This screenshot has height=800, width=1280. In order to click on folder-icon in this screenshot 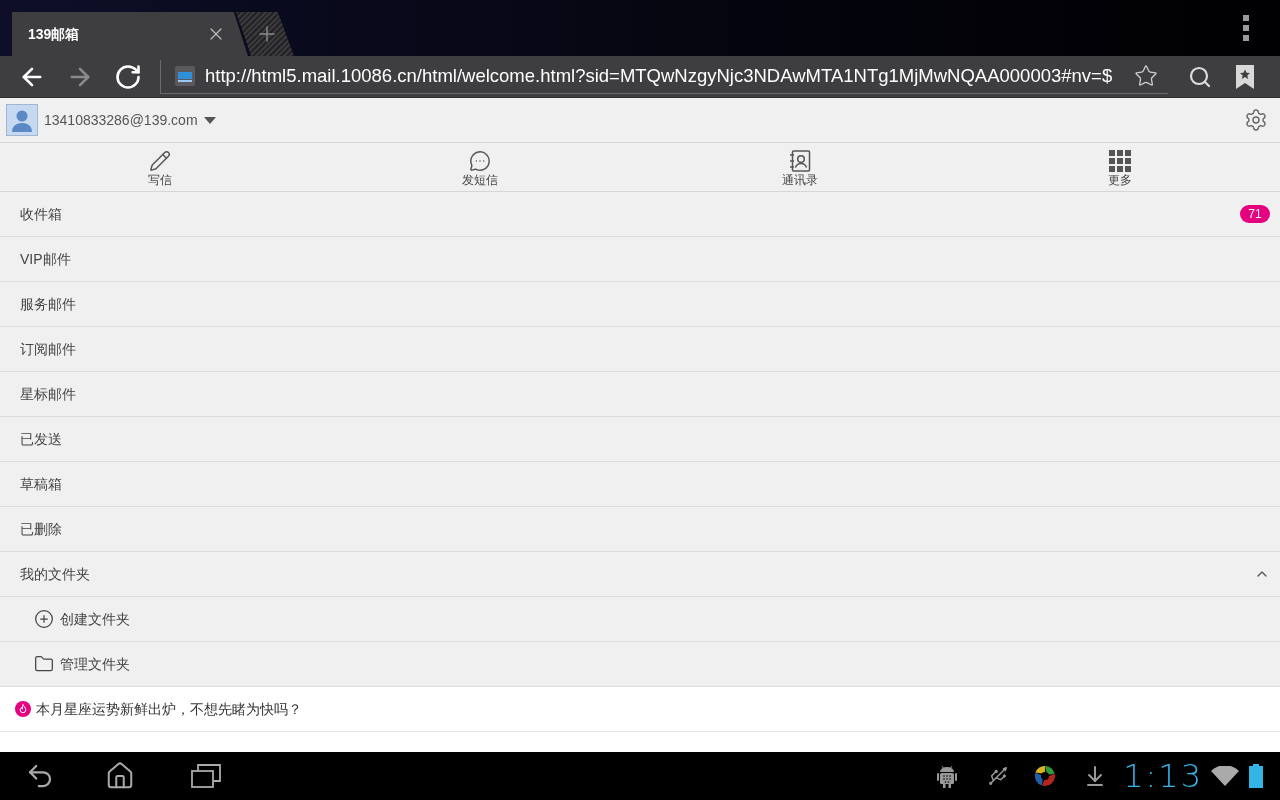, I will do `click(44, 664)`.